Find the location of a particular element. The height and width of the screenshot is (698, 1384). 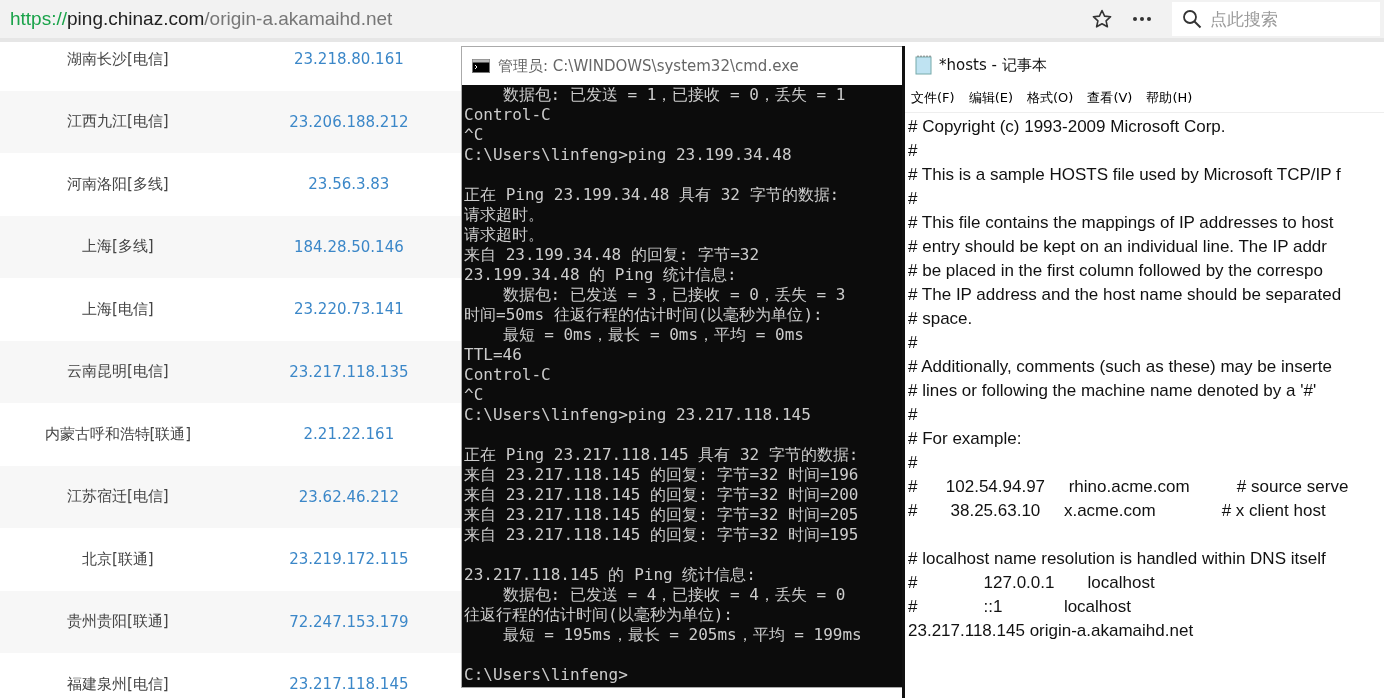

console-line: TTL=46 is located at coordinates (493, 354).